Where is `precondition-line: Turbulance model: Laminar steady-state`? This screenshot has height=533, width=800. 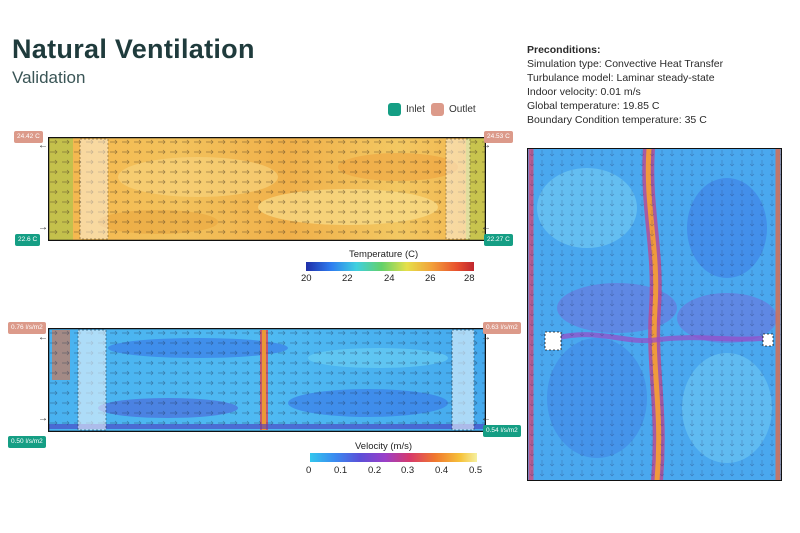 precondition-line: Turbulance model: Laminar steady-state is located at coordinates (621, 78).